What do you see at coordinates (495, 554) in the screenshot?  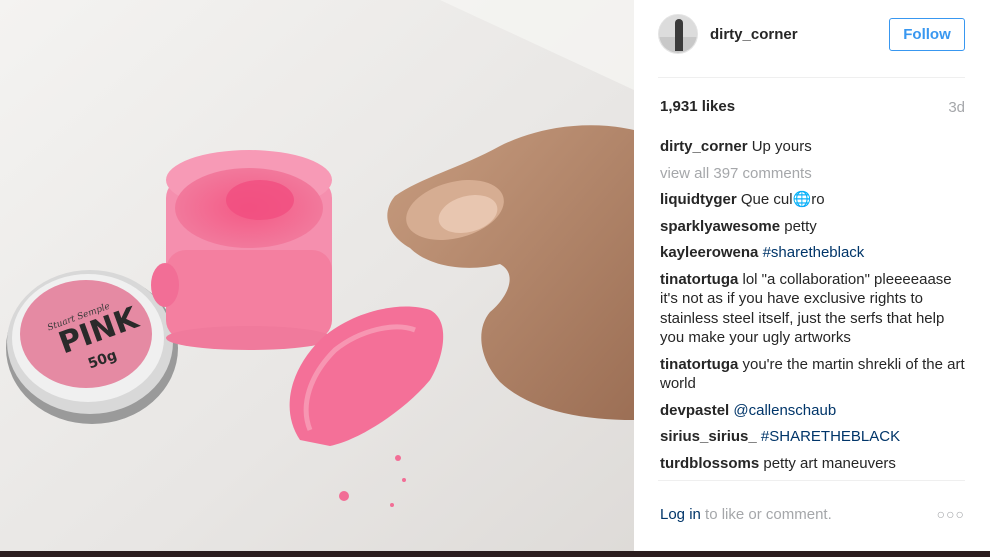 I see `bottom-strip` at bounding box center [495, 554].